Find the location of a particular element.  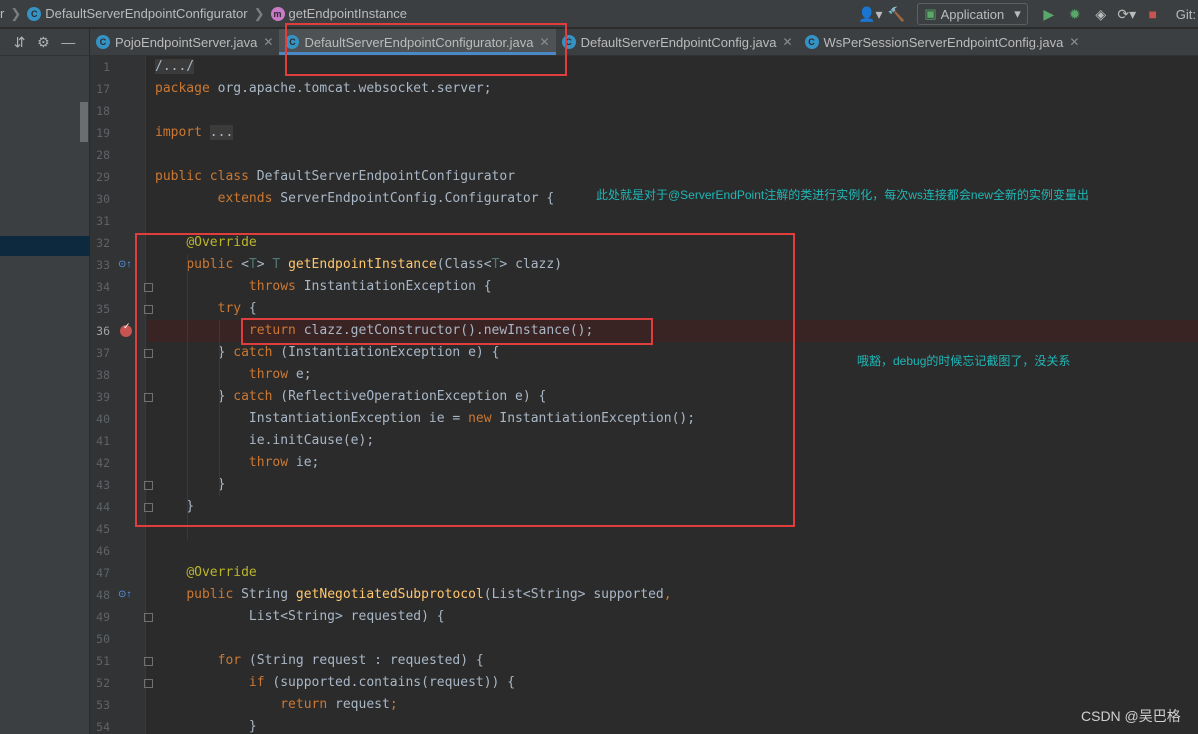

line-number: 38 is located at coordinates (100, 375).